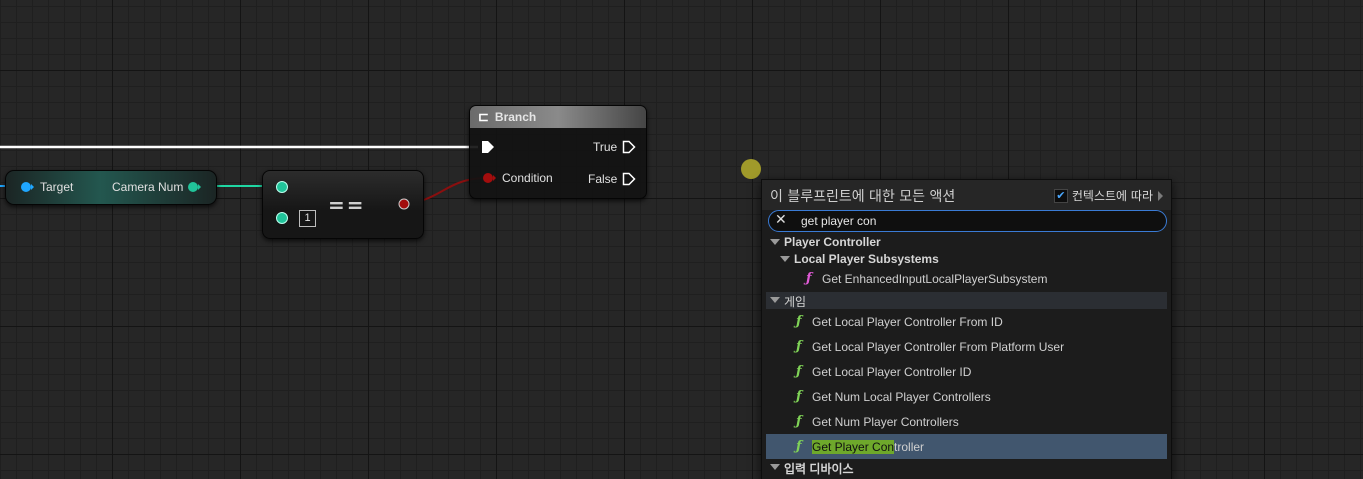 The width and height of the screenshot is (1363, 479). What do you see at coordinates (781, 220) in the screenshot?
I see `clear-search-icon: ✕` at bounding box center [781, 220].